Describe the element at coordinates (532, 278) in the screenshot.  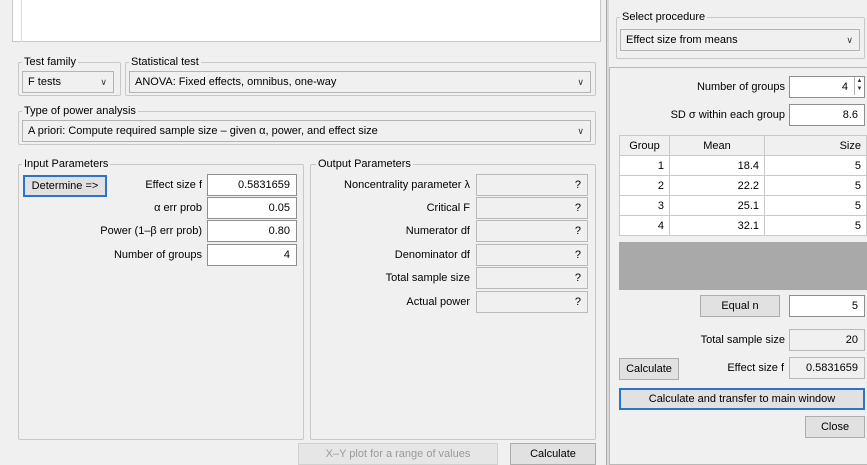
I see `total-sample-size-output: ?` at that location.